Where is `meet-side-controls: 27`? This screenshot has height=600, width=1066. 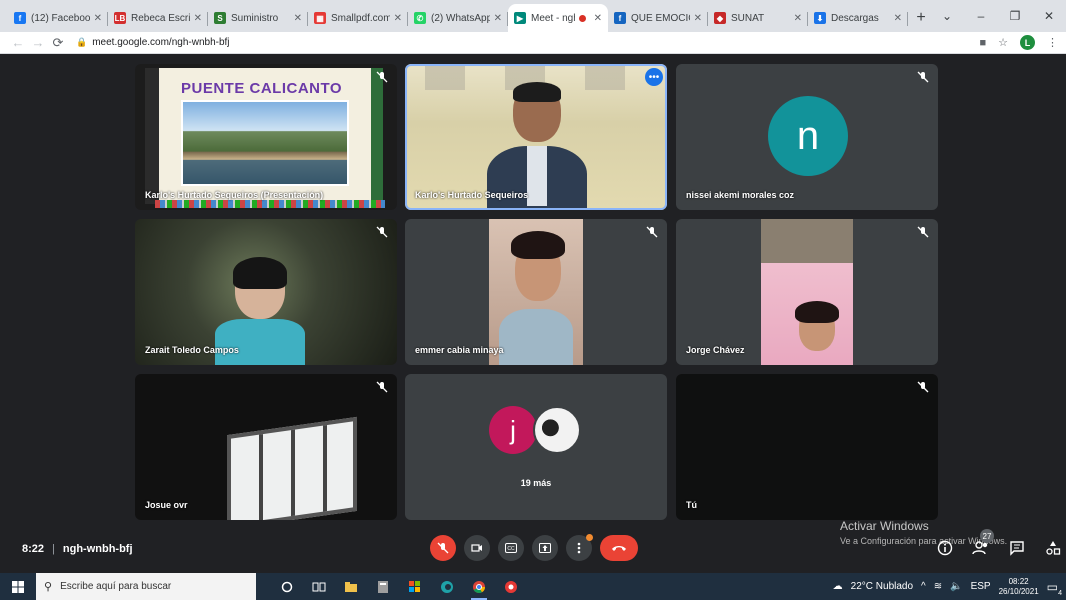 meet-side-controls: 27 is located at coordinates (999, 544).